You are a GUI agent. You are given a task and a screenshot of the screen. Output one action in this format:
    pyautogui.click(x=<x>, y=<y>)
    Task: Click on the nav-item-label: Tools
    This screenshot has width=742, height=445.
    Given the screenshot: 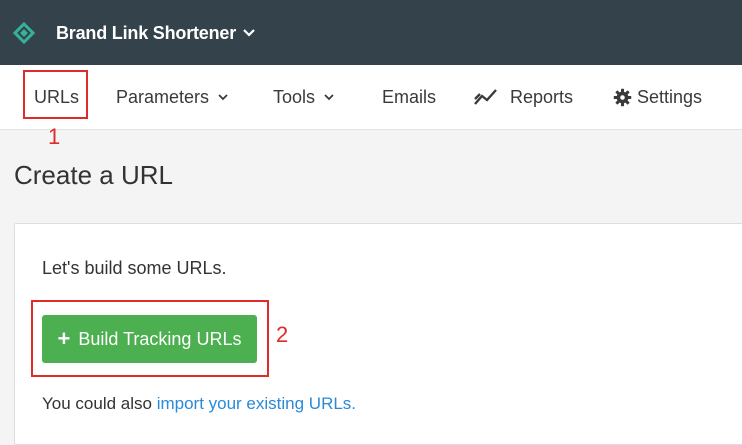 What is the action you would take?
    pyautogui.click(x=294, y=96)
    